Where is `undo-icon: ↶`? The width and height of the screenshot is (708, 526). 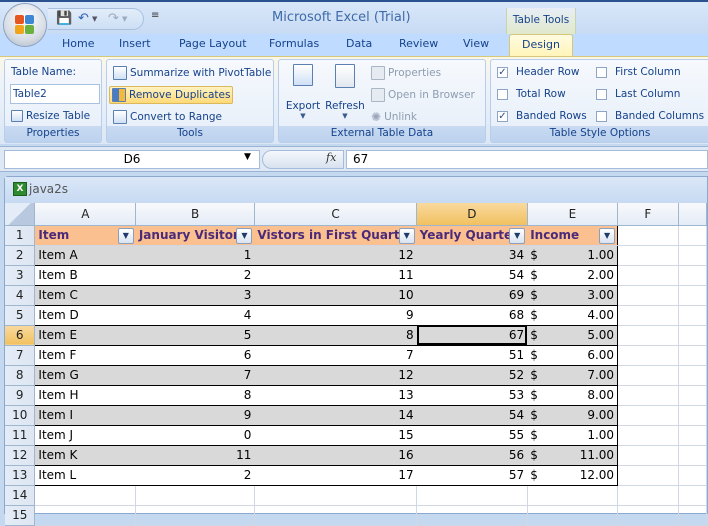 undo-icon: ↶ is located at coordinates (83, 18).